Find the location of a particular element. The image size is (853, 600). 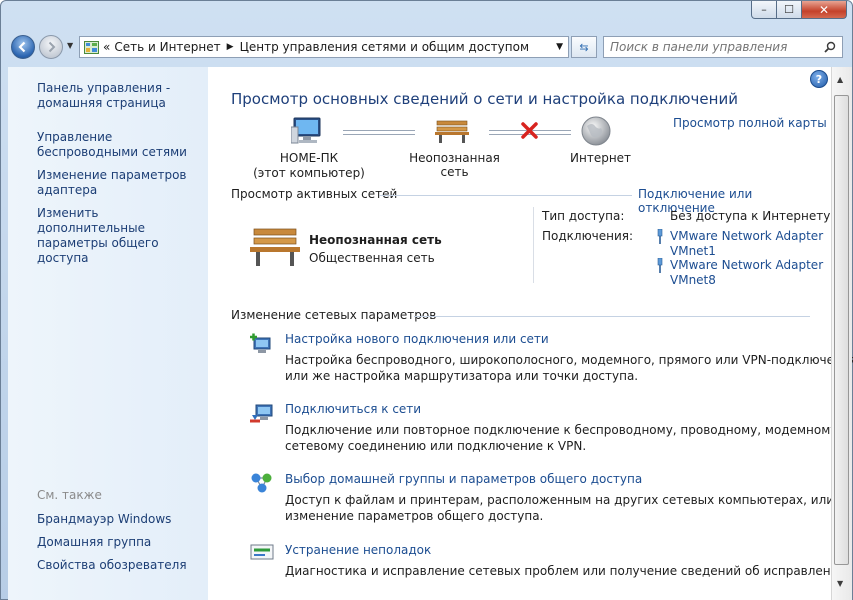

task-troubleshoot-link: Устранение неполадок is located at coordinates (358, 550).